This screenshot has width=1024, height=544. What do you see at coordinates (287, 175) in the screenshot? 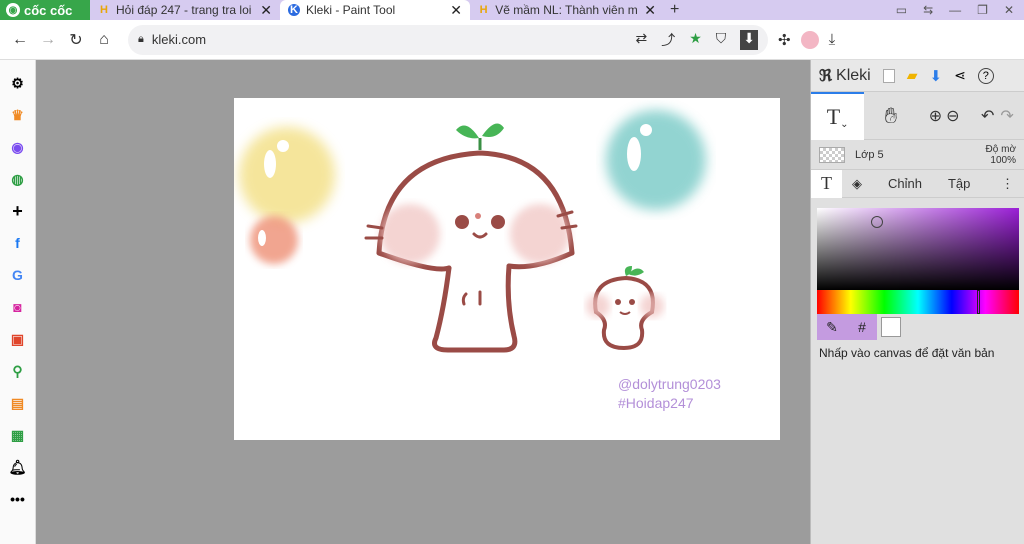
I see `yellow-bubble` at bounding box center [287, 175].